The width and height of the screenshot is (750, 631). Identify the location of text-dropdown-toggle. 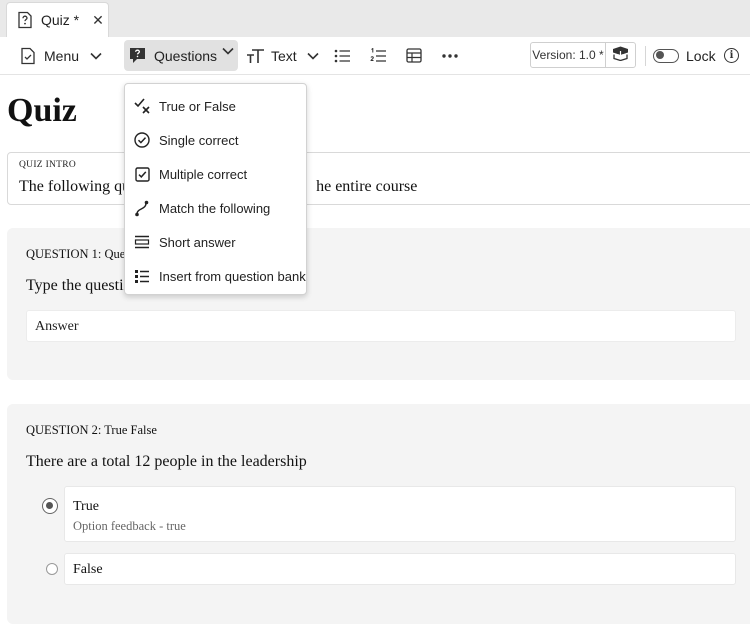
(313, 55).